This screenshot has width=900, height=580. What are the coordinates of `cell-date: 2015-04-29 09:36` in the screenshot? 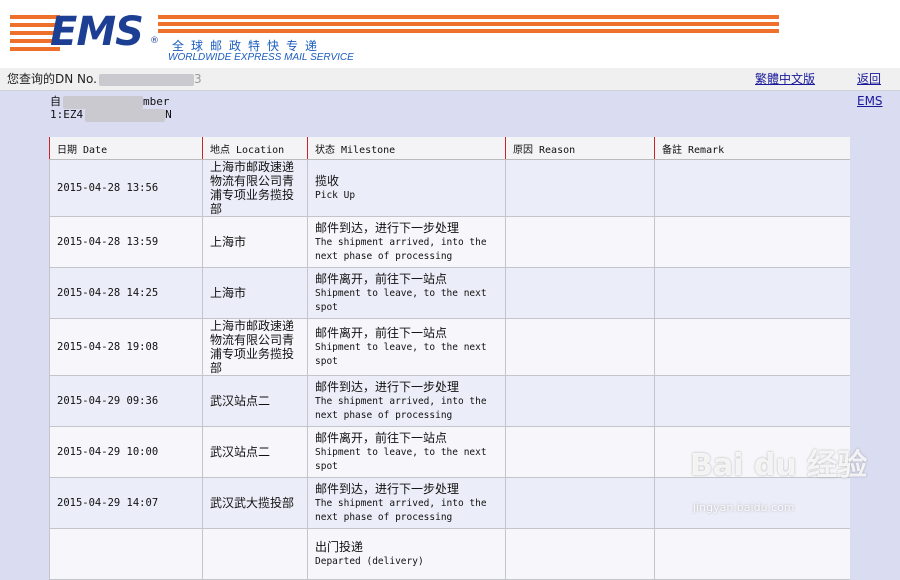 It's located at (126, 401).